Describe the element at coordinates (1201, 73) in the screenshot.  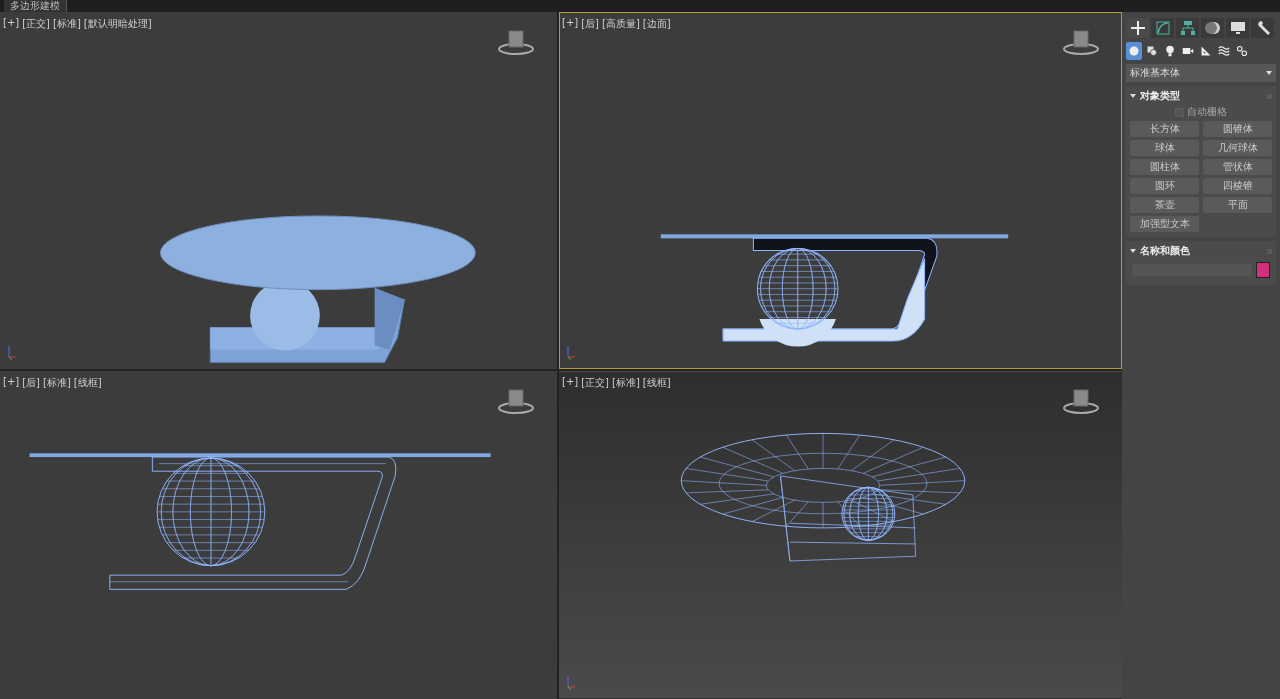
I see `category-dropdown: 标准基本体` at that location.